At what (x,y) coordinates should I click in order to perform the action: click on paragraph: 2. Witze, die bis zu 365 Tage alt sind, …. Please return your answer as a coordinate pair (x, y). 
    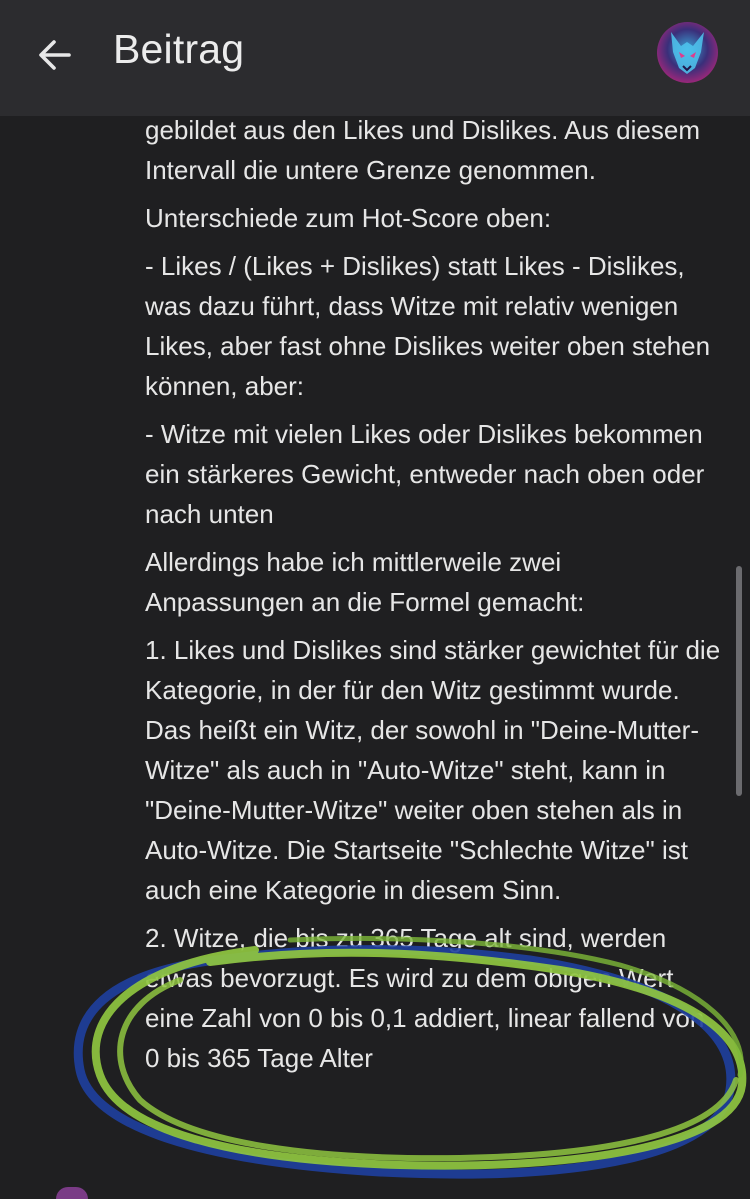
    Looking at the image, I should click on (425, 998).